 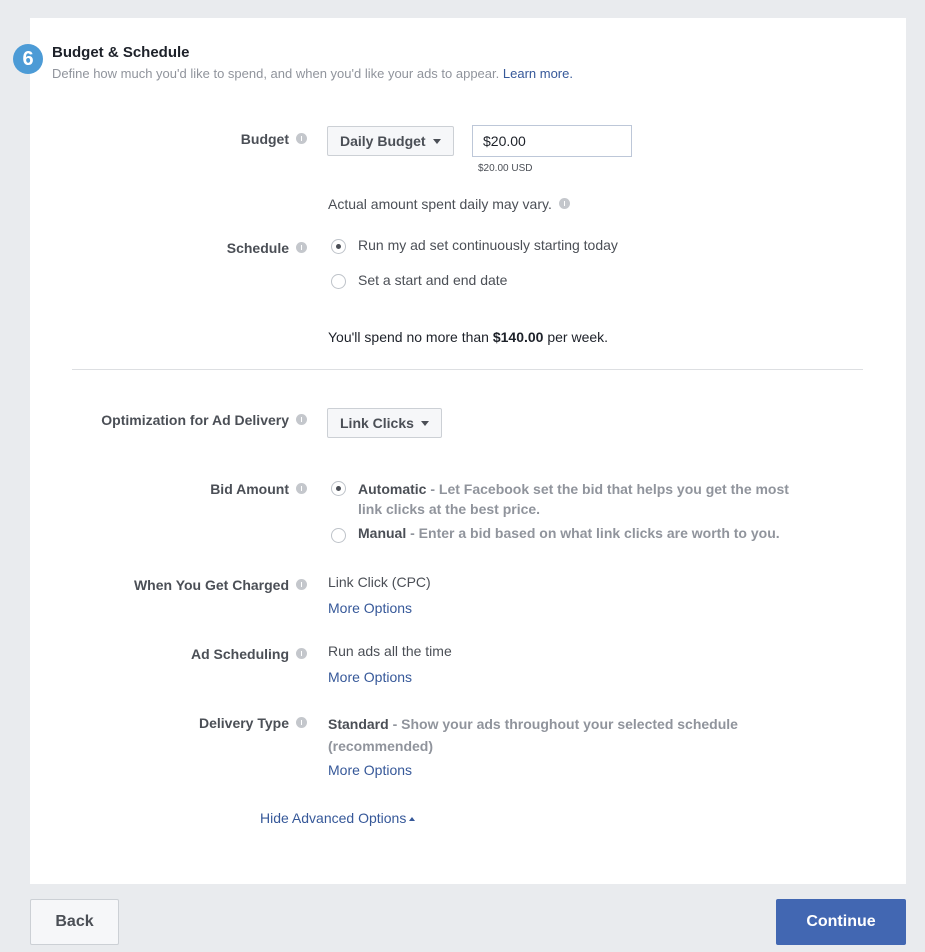 What do you see at coordinates (552, 141) in the screenshot?
I see `budget-amount-input: $20.00` at bounding box center [552, 141].